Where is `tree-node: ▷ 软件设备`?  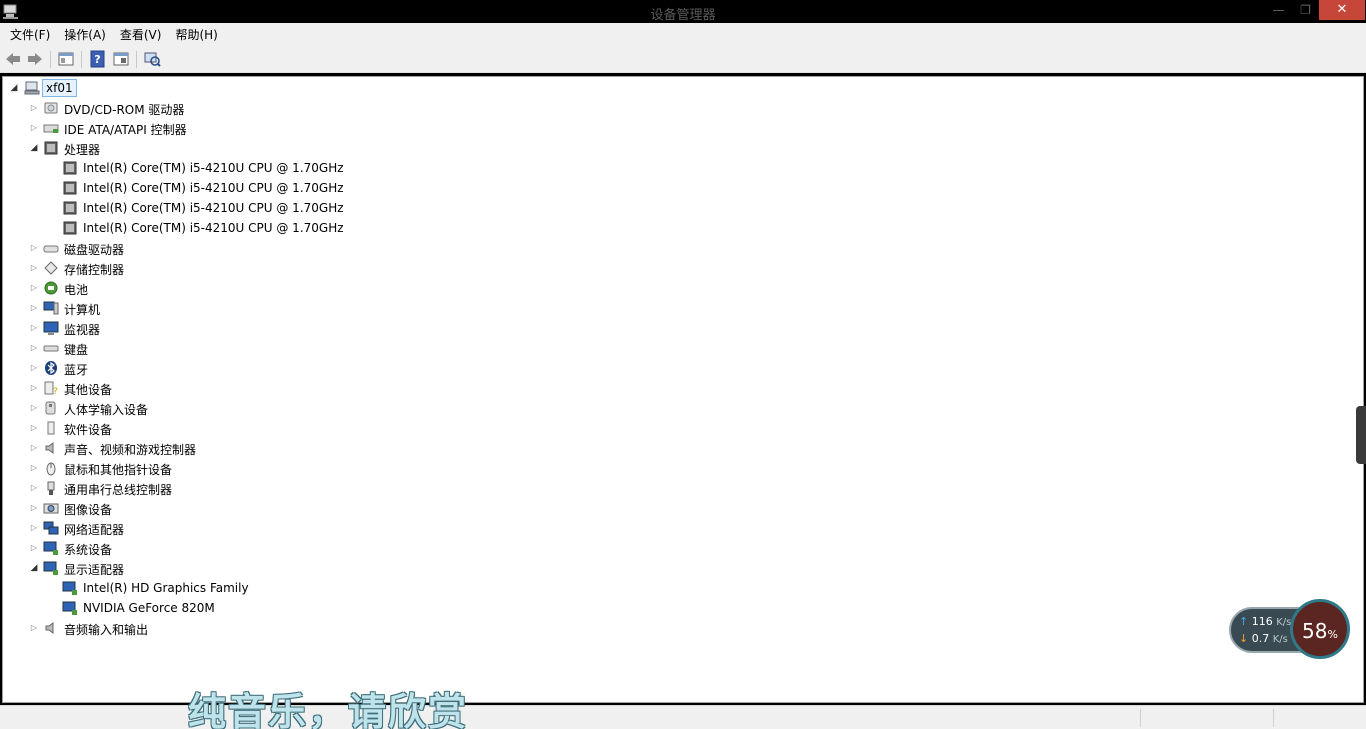
tree-node: ▷ 软件设备 is located at coordinates (683, 428).